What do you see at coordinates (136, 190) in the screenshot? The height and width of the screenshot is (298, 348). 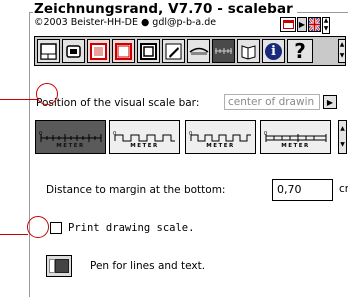 I see `distance-label: Distance to margin at the bottom:` at bounding box center [136, 190].